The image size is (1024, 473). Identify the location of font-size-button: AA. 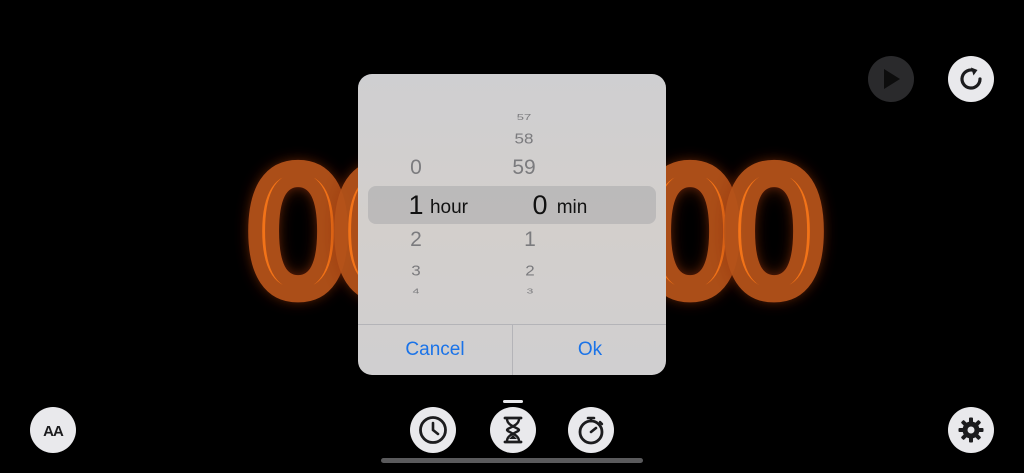
(53, 430).